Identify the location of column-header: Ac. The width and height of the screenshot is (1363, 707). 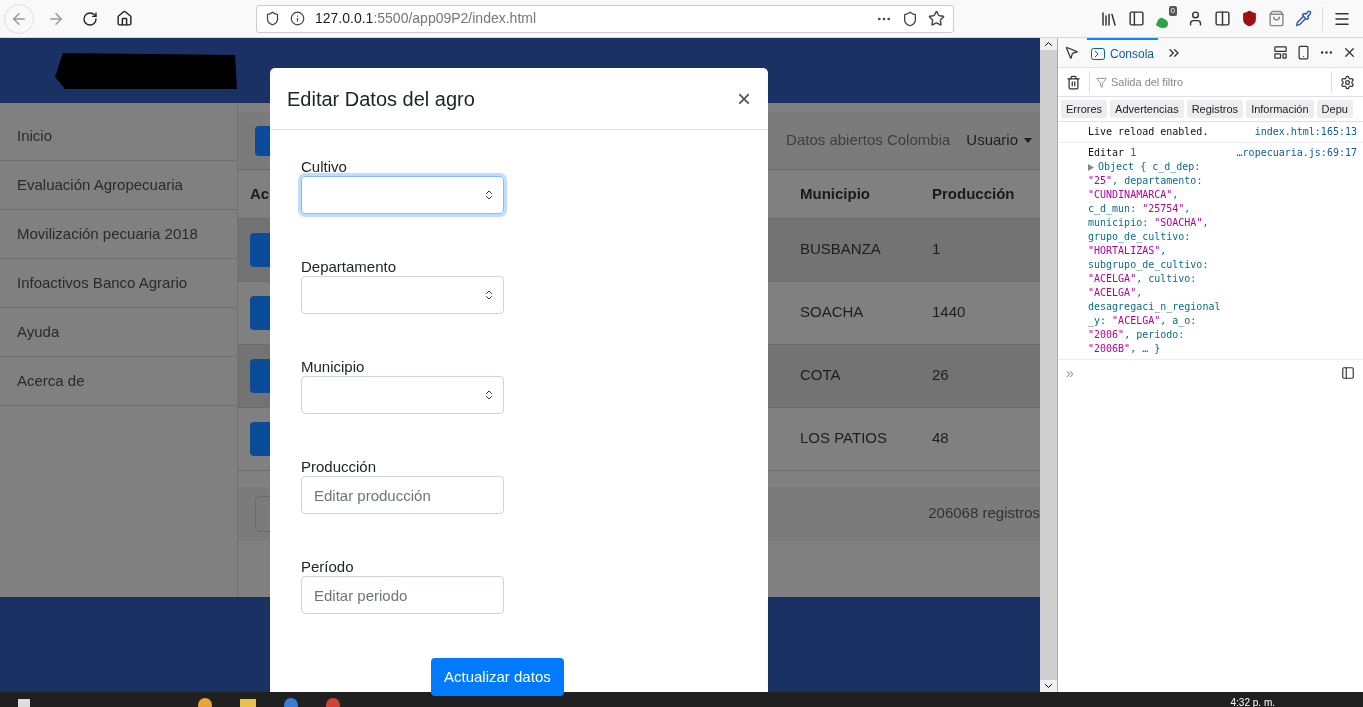
(260, 193).